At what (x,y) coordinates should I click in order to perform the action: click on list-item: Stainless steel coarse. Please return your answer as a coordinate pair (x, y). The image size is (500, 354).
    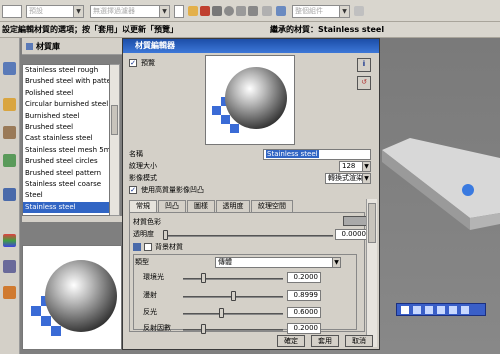
    Looking at the image, I should click on (66, 184).